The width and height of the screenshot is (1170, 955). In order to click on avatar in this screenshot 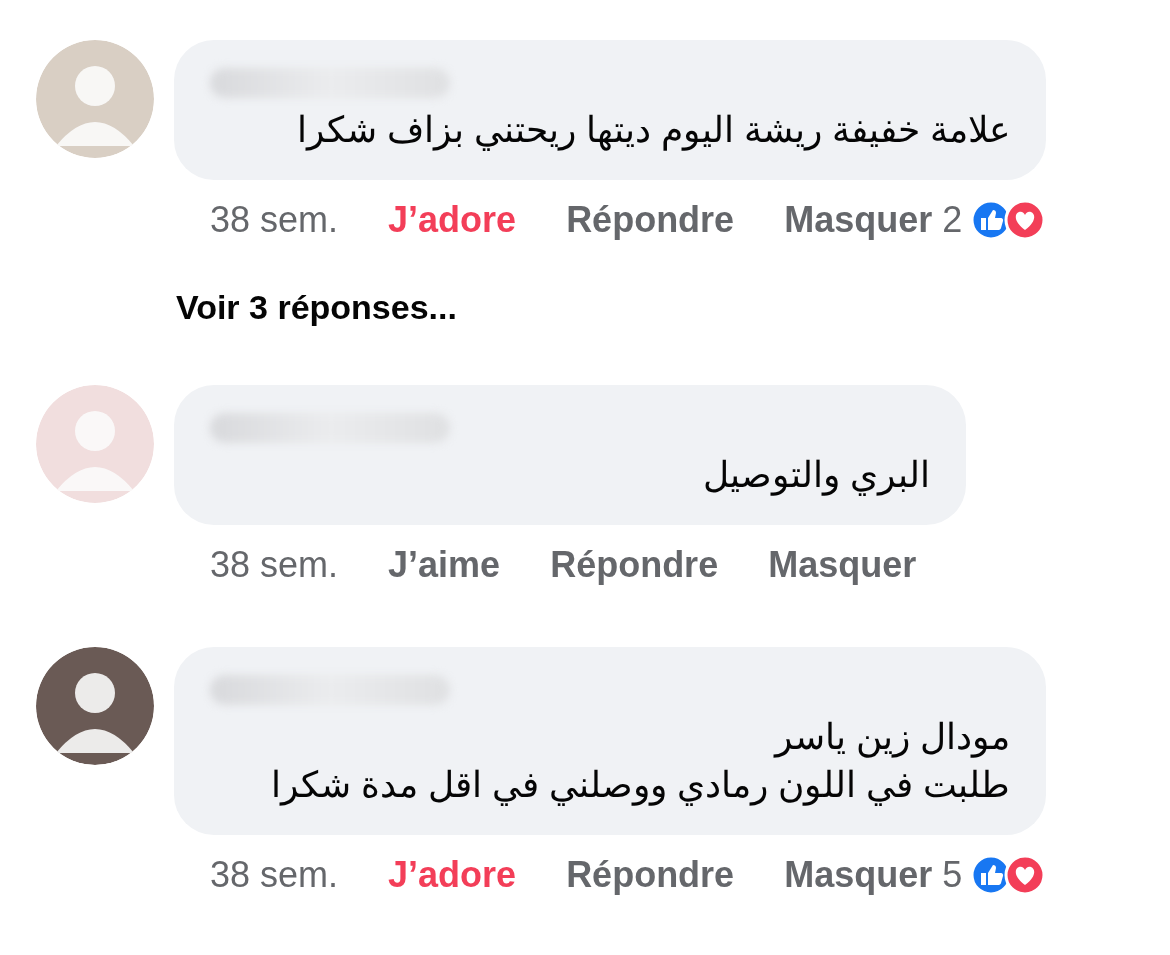, I will do `click(95, 706)`.